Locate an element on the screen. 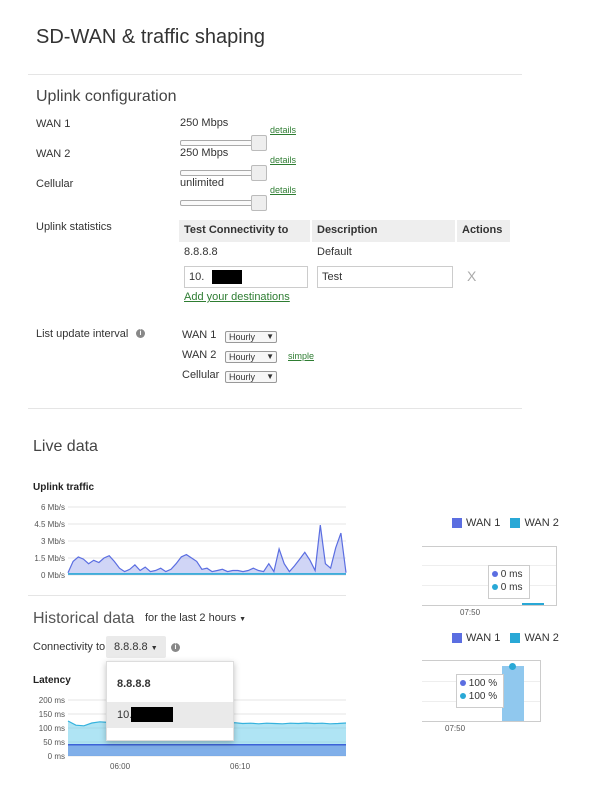 The height and width of the screenshot is (804, 616). wan2-dot-icon is located at coordinates (495, 587).